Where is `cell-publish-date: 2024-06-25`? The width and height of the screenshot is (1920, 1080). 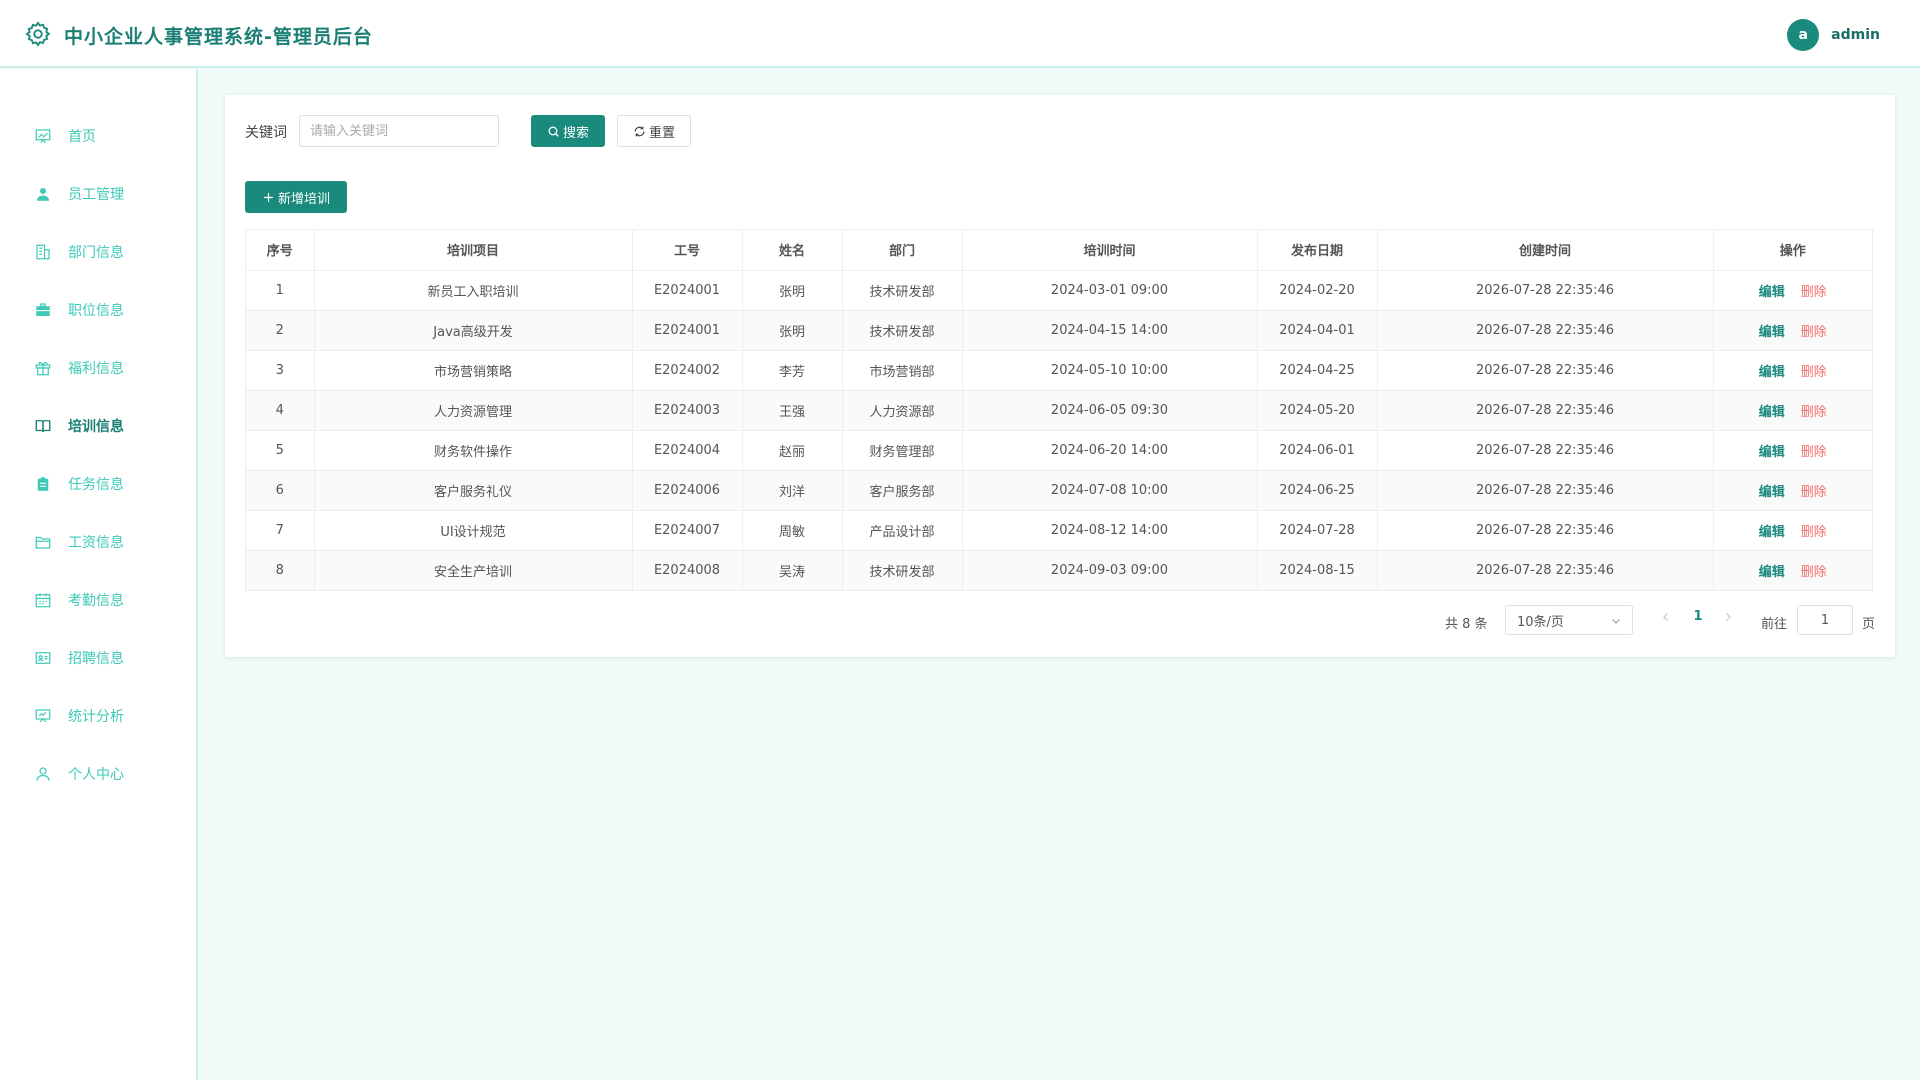 cell-publish-date: 2024-06-25 is located at coordinates (1317, 490).